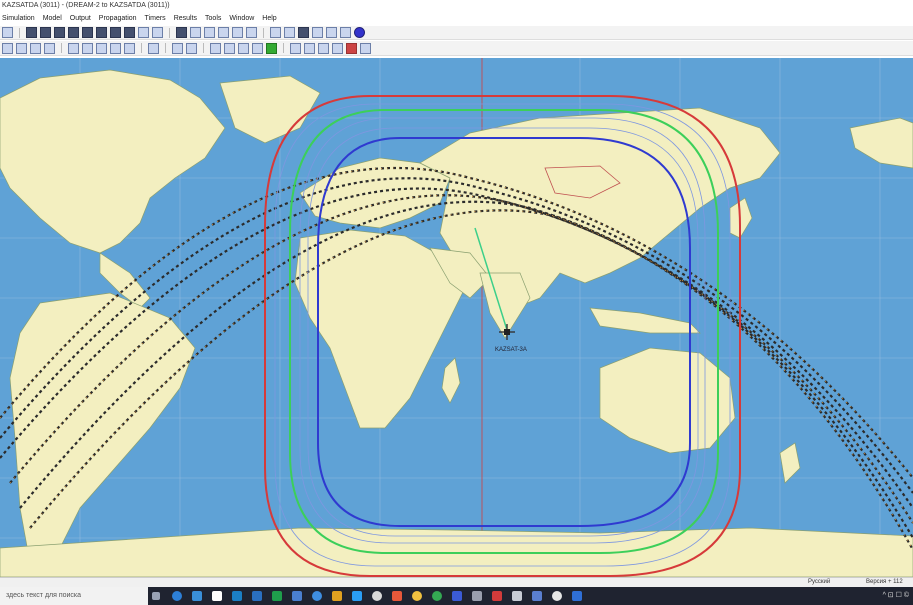 The width and height of the screenshot is (913, 605). Describe the element at coordinates (35, 48) in the screenshot. I see `link-icon` at that location.